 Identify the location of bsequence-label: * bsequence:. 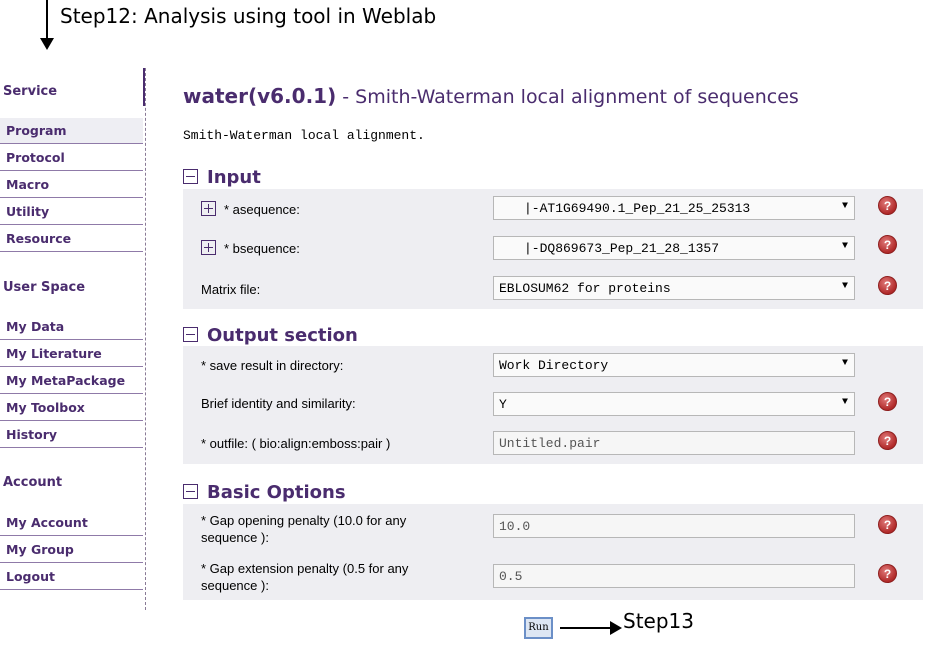
(250, 248).